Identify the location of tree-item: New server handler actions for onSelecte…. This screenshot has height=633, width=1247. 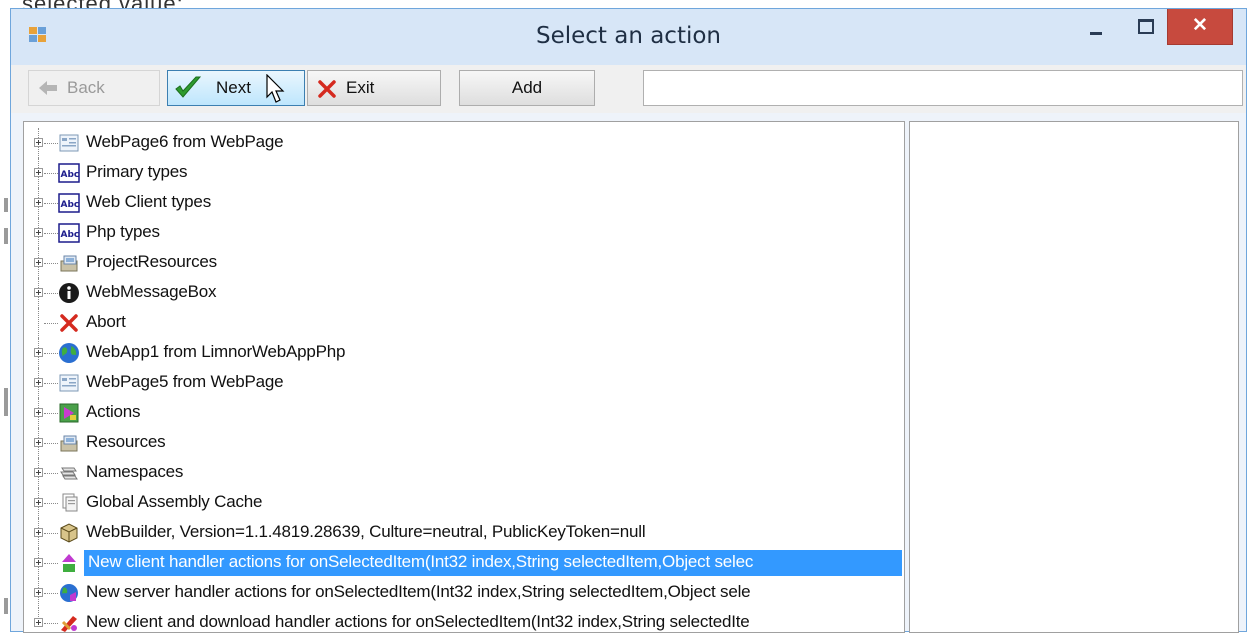
(464, 593).